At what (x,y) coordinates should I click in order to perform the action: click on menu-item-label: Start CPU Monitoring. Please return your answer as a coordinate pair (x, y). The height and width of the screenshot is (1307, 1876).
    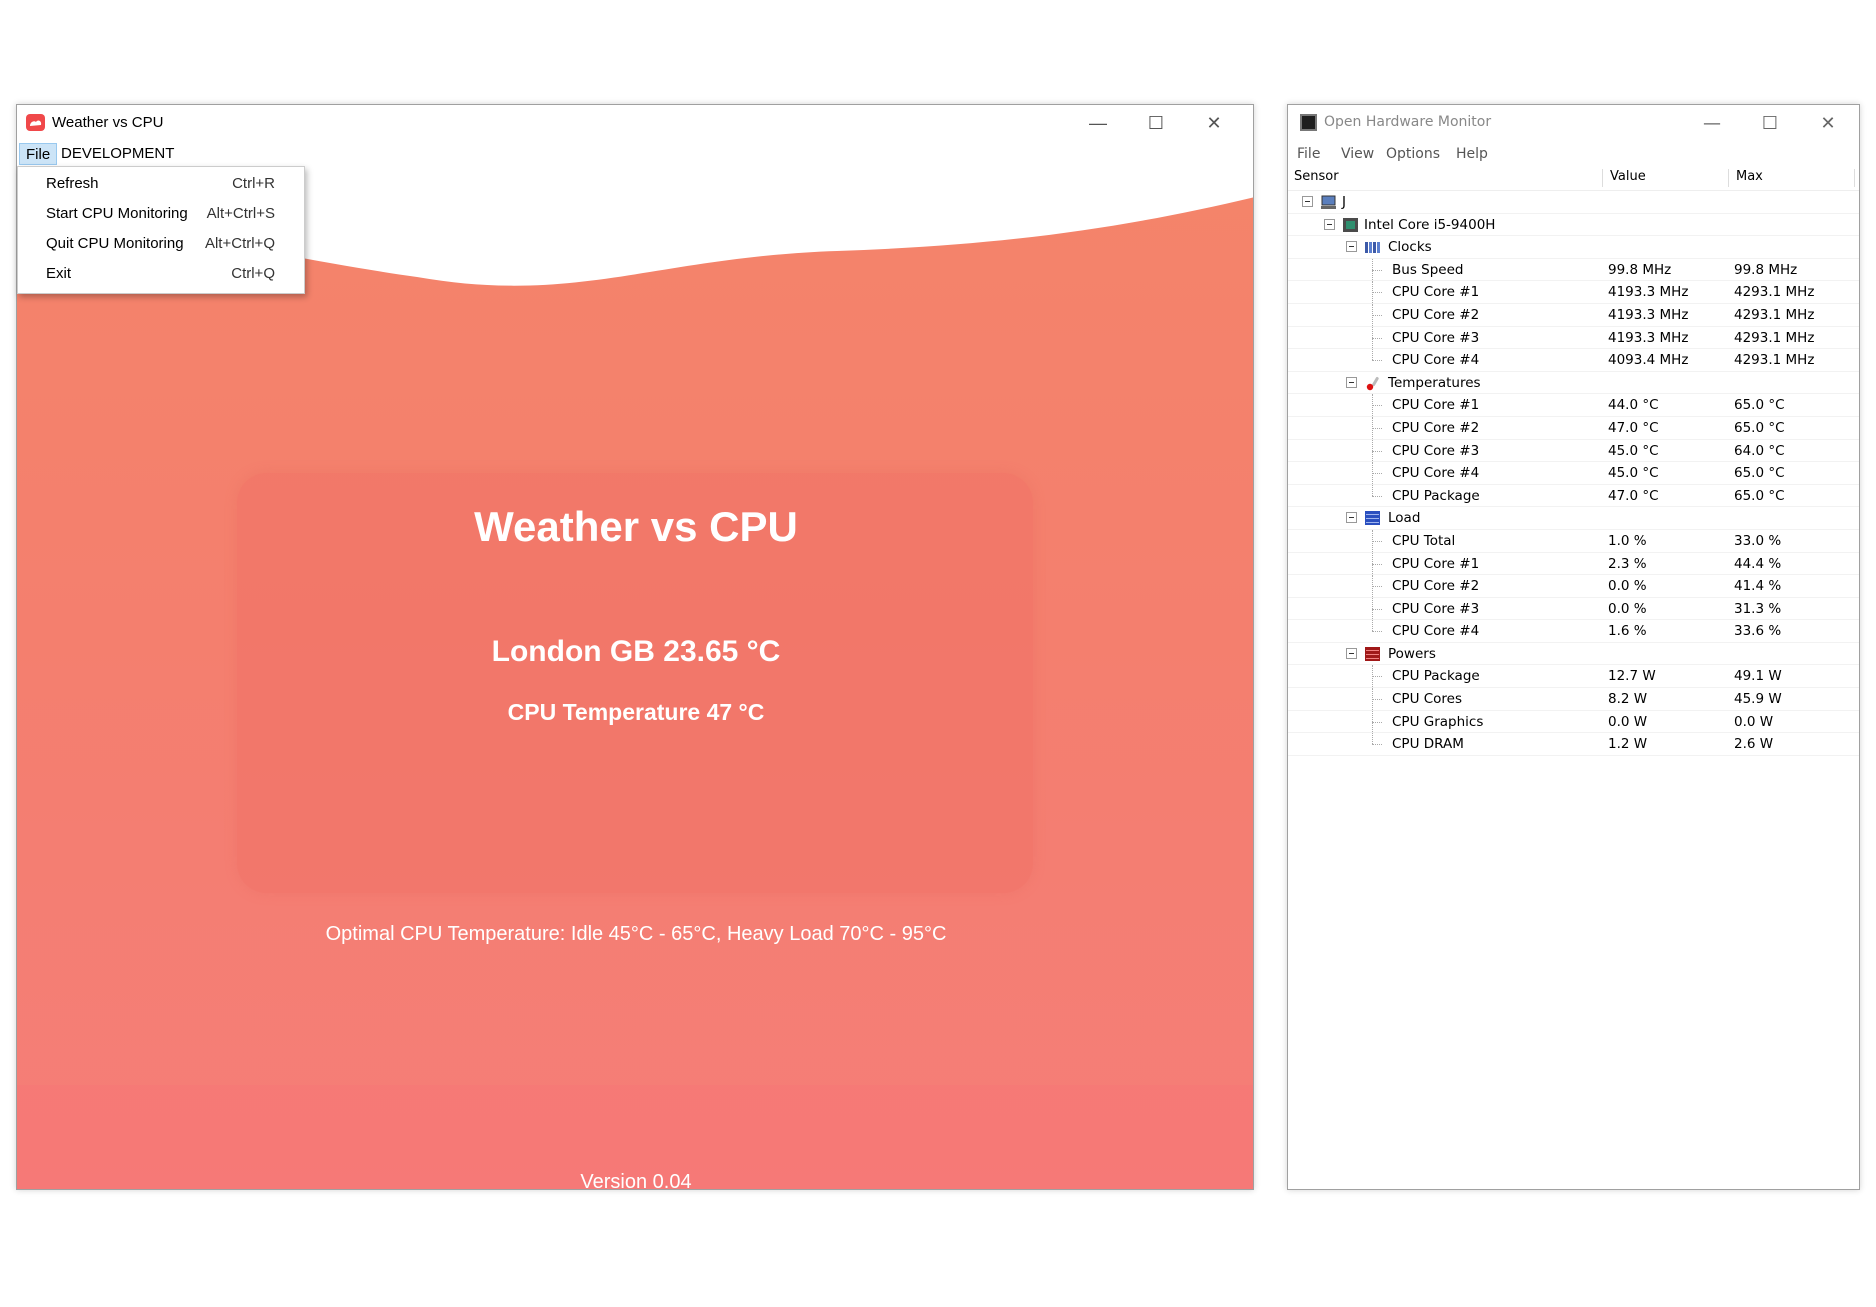
    Looking at the image, I should click on (117, 213).